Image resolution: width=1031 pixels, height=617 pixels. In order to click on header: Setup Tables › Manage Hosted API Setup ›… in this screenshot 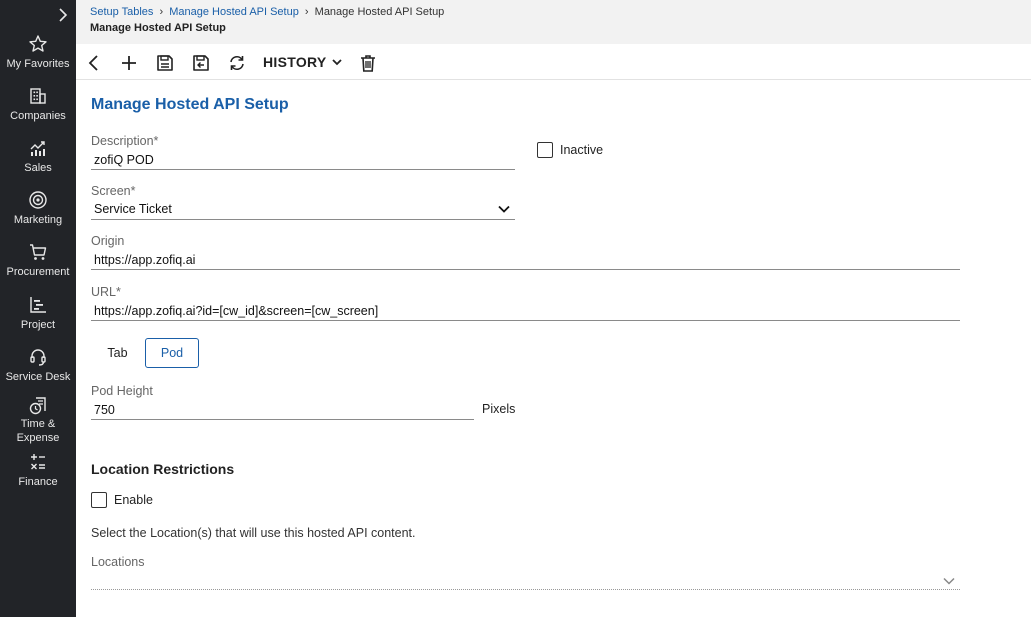, I will do `click(553, 22)`.